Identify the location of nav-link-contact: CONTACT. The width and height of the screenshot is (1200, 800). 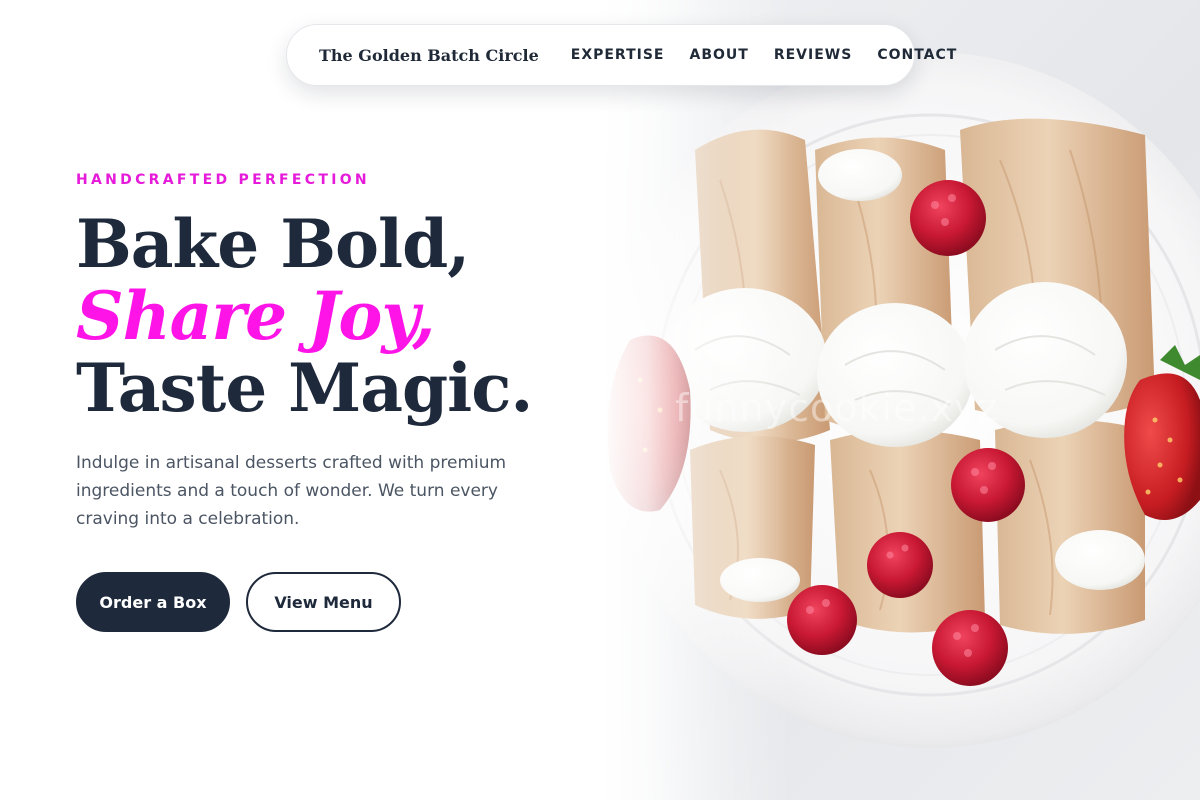
(917, 55).